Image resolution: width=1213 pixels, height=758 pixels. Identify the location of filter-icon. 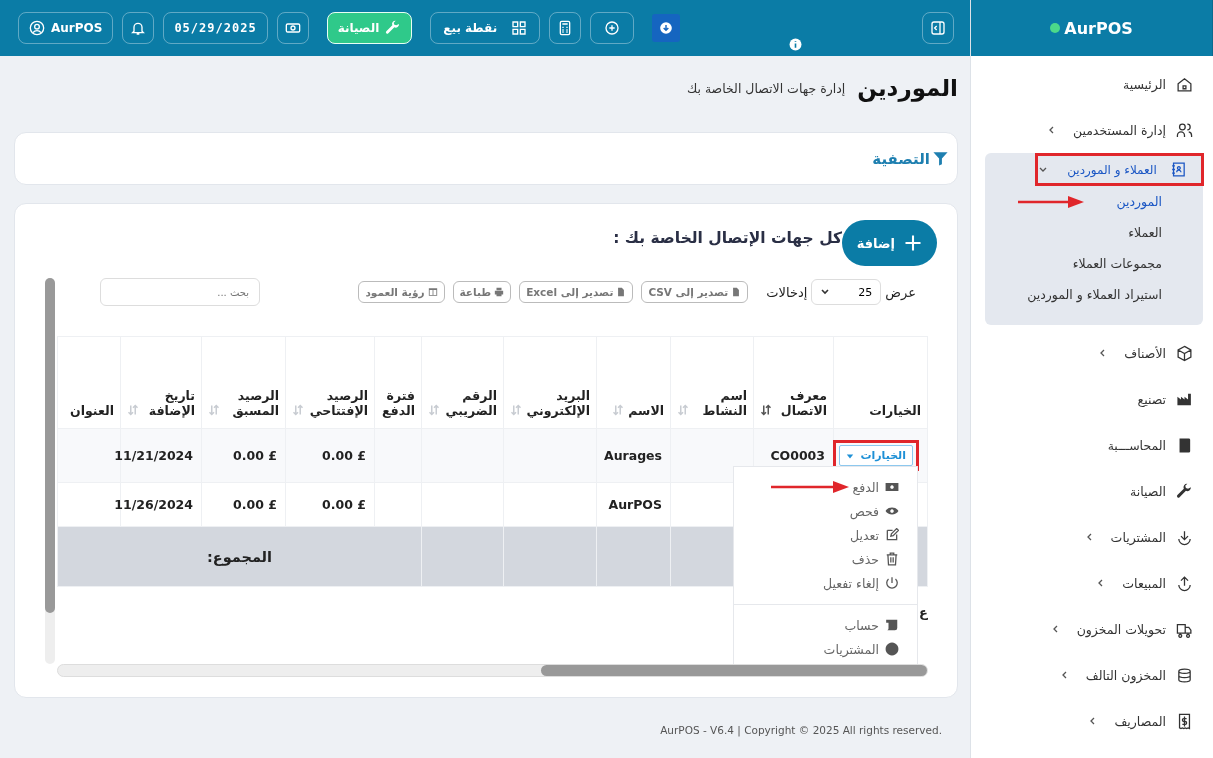
(940, 158).